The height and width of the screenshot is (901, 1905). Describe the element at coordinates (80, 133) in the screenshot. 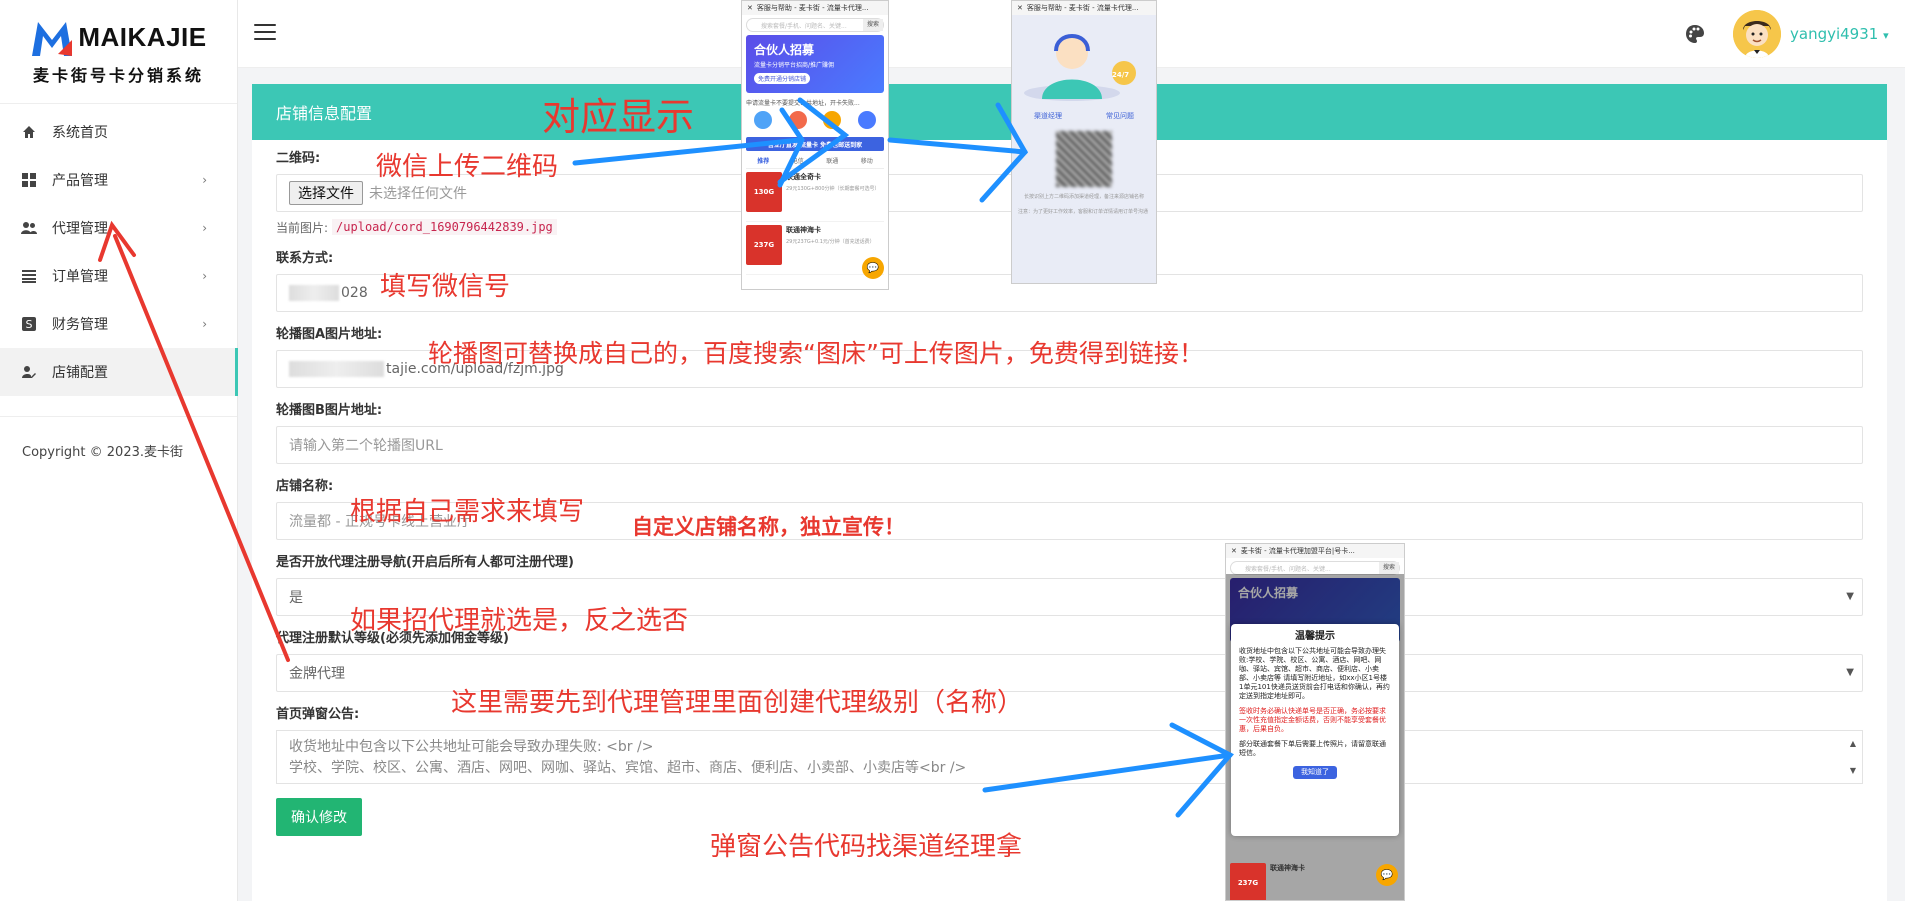

I see `sidebar-item-label: 系统首页` at that location.